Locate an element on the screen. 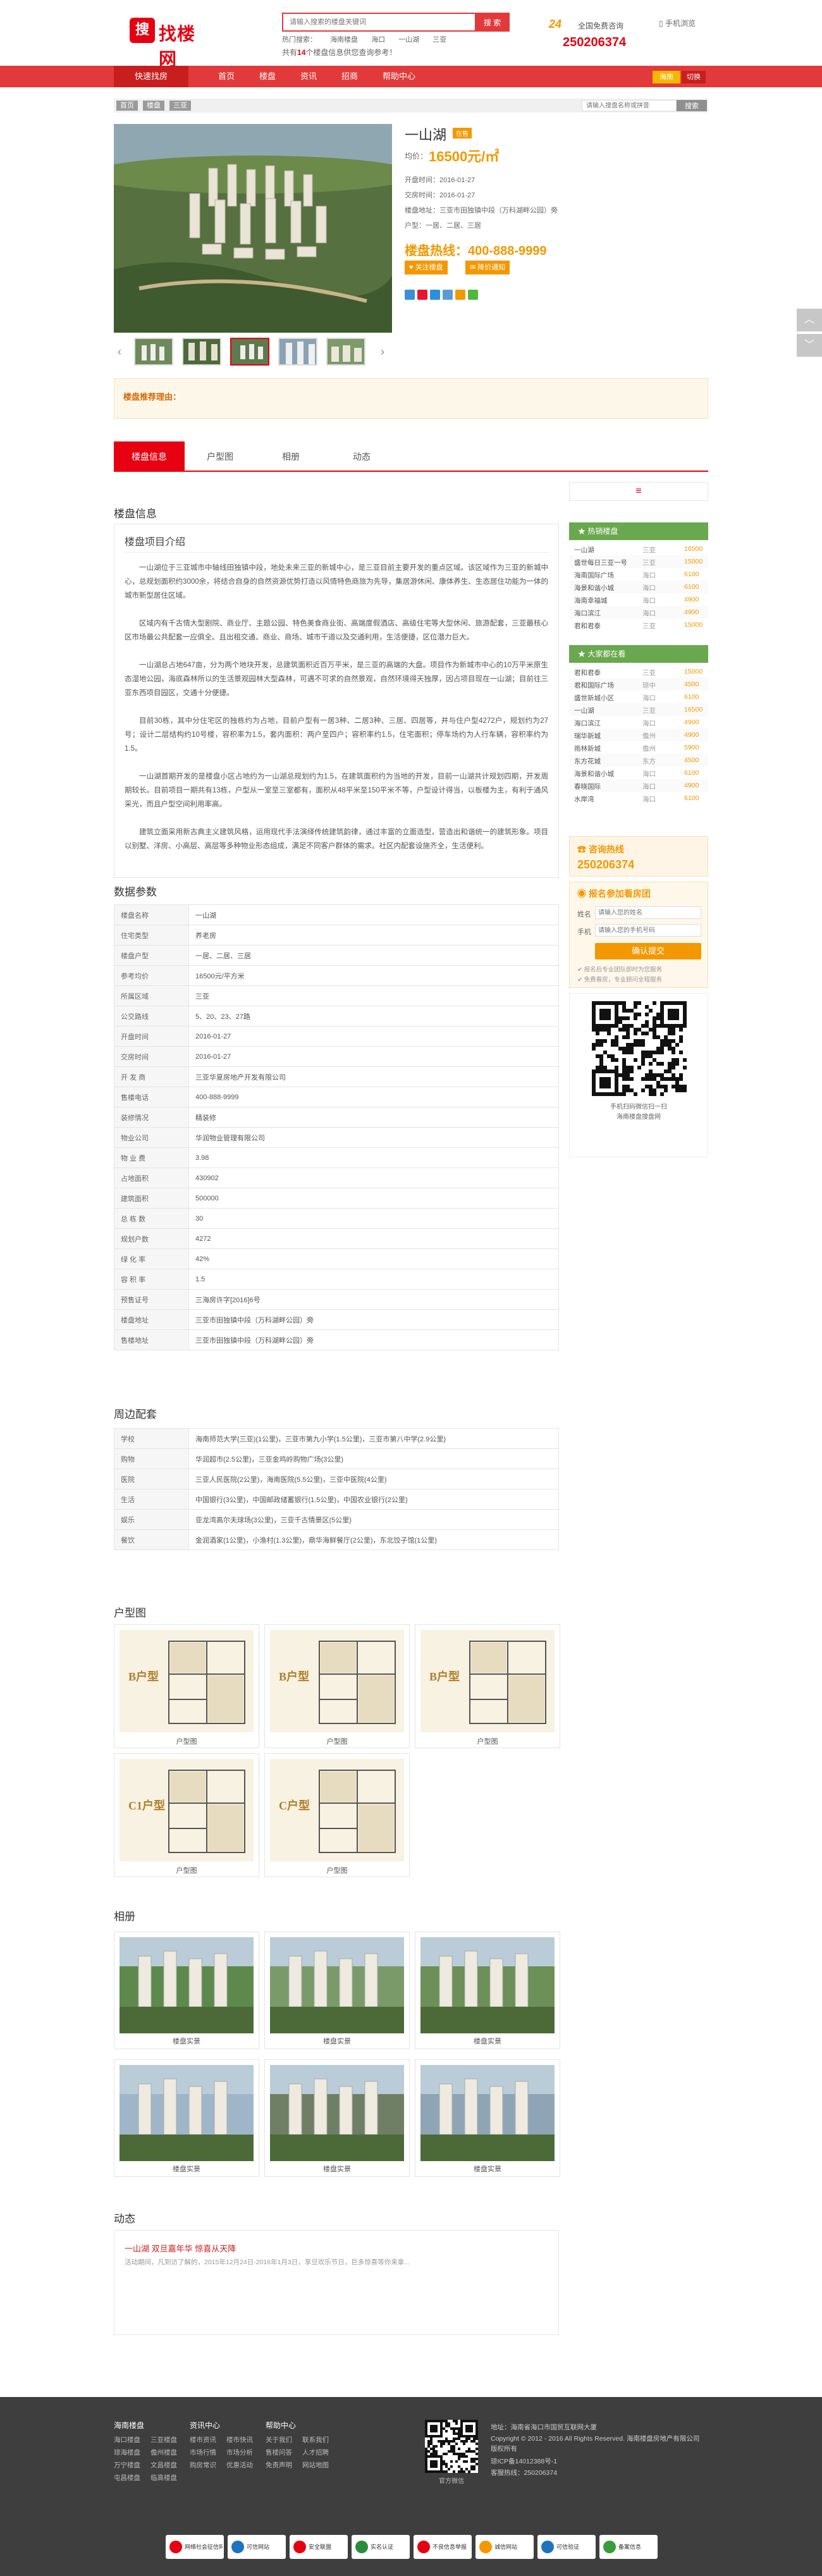  search-input is located at coordinates (378, 22).